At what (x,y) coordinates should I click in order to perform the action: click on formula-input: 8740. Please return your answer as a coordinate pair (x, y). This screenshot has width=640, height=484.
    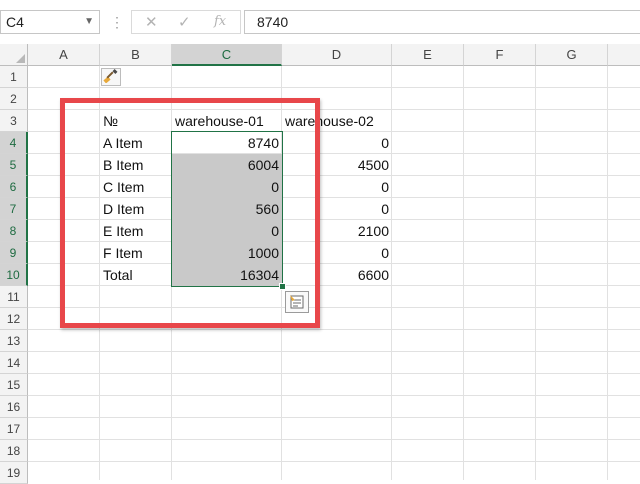
    Looking at the image, I should click on (442, 22).